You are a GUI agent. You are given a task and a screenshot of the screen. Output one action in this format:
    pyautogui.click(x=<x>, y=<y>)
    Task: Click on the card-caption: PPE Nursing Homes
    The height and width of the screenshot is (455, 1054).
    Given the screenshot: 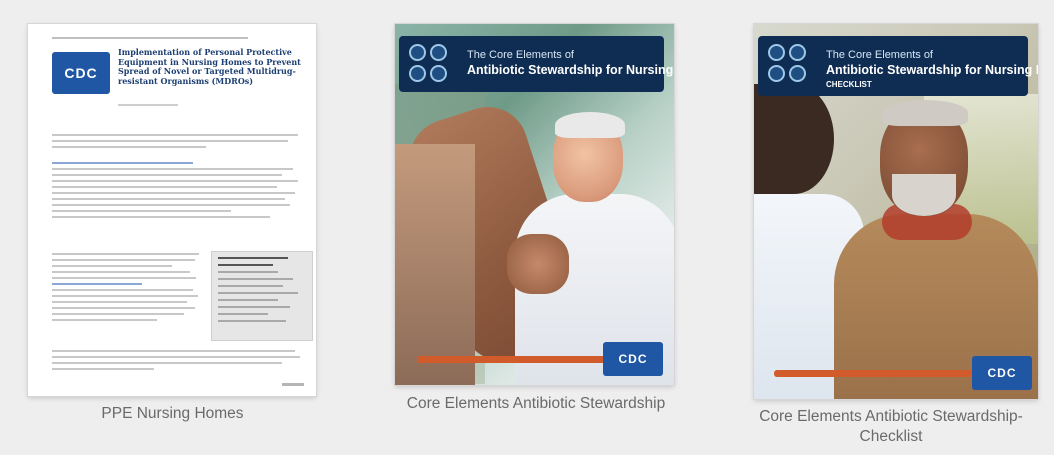 What is the action you would take?
    pyautogui.click(x=172, y=414)
    